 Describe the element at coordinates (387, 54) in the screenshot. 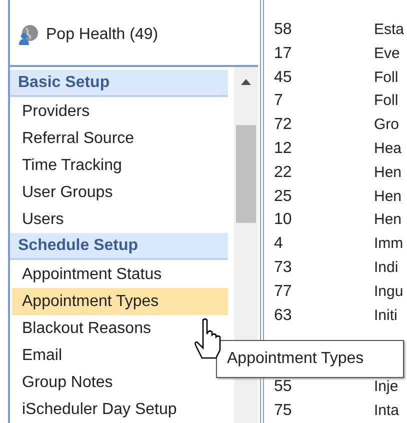

I see `table-cell-text: Eve` at that location.